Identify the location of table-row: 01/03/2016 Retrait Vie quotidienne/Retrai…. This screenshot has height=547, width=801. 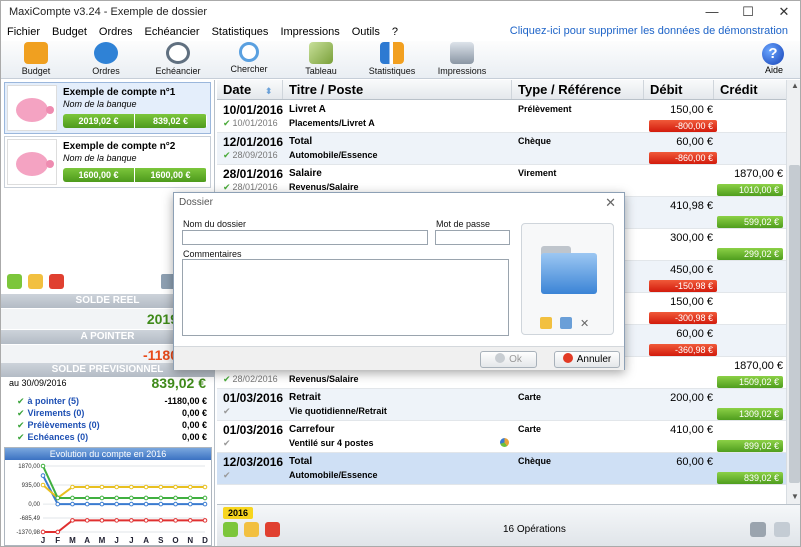
(501, 405).